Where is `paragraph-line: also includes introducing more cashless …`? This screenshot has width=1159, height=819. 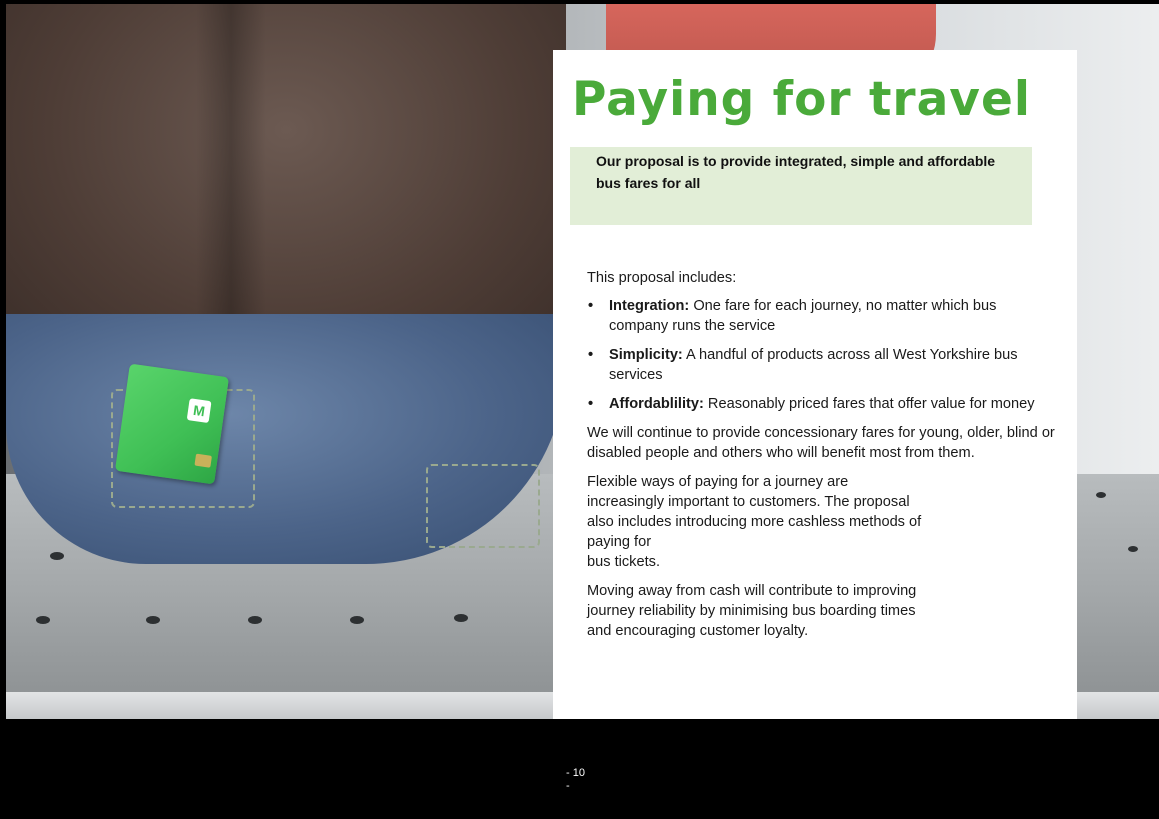
paragraph-line: also includes introducing more cashless … is located at coordinates (754, 522).